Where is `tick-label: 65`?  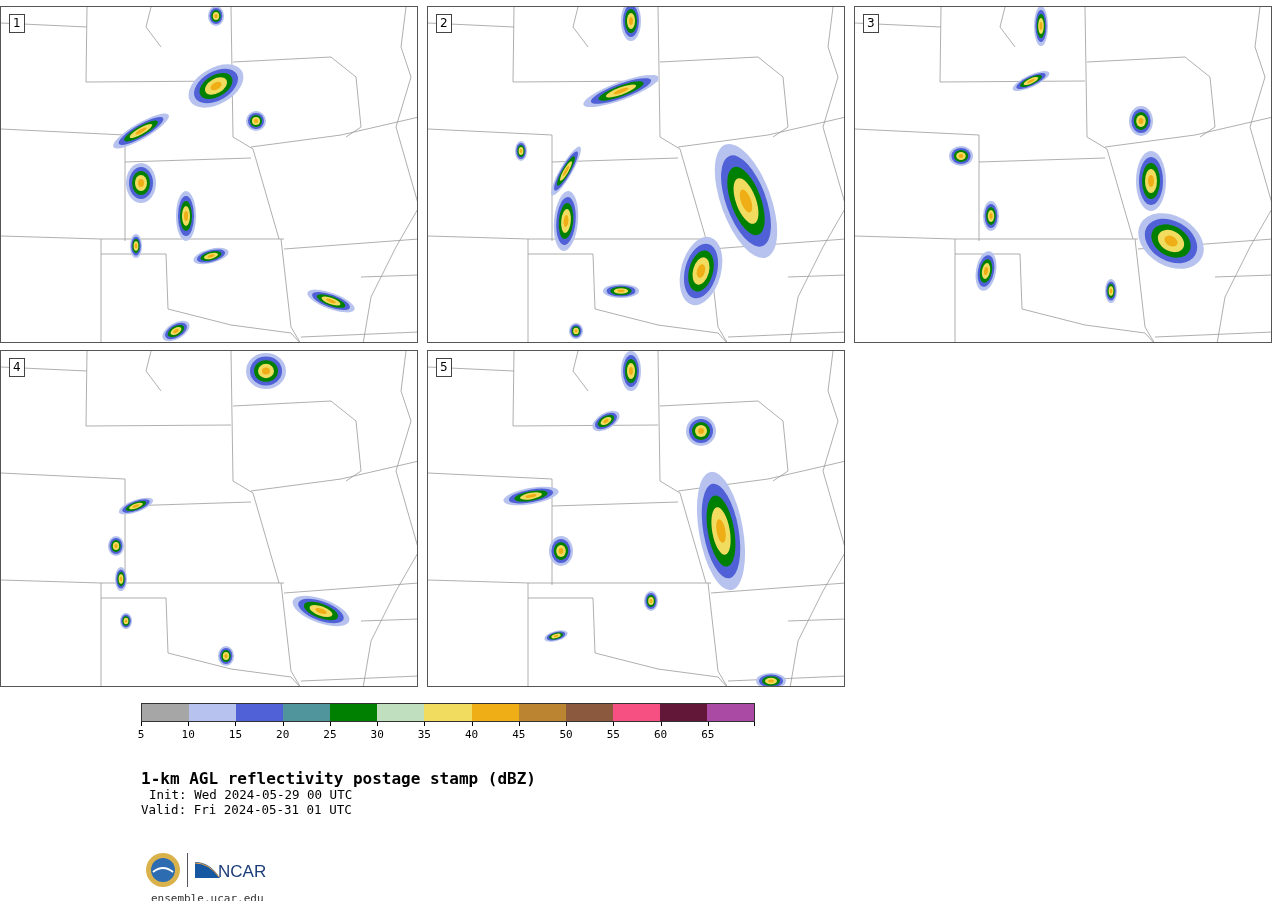 tick-label: 65 is located at coordinates (708, 734).